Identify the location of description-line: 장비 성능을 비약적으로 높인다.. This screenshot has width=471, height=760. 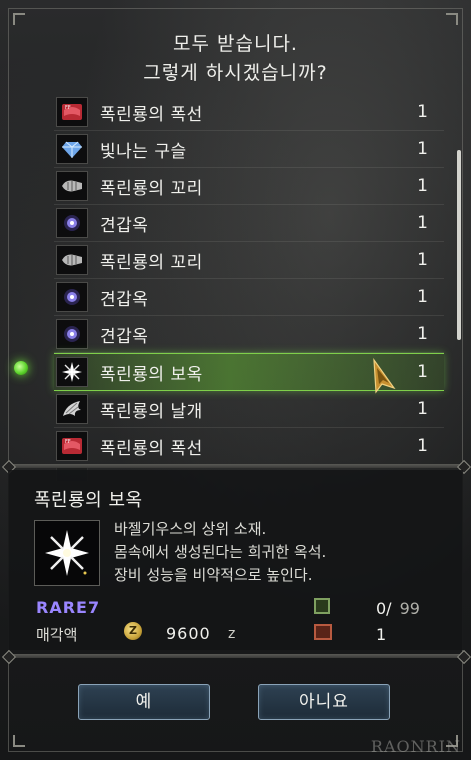
(213, 575).